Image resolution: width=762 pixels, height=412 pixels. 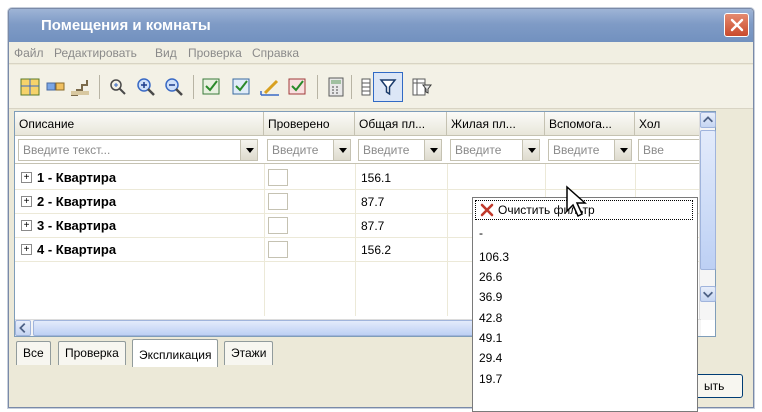 I want to click on scroll-left-button, so click(x=23, y=328).